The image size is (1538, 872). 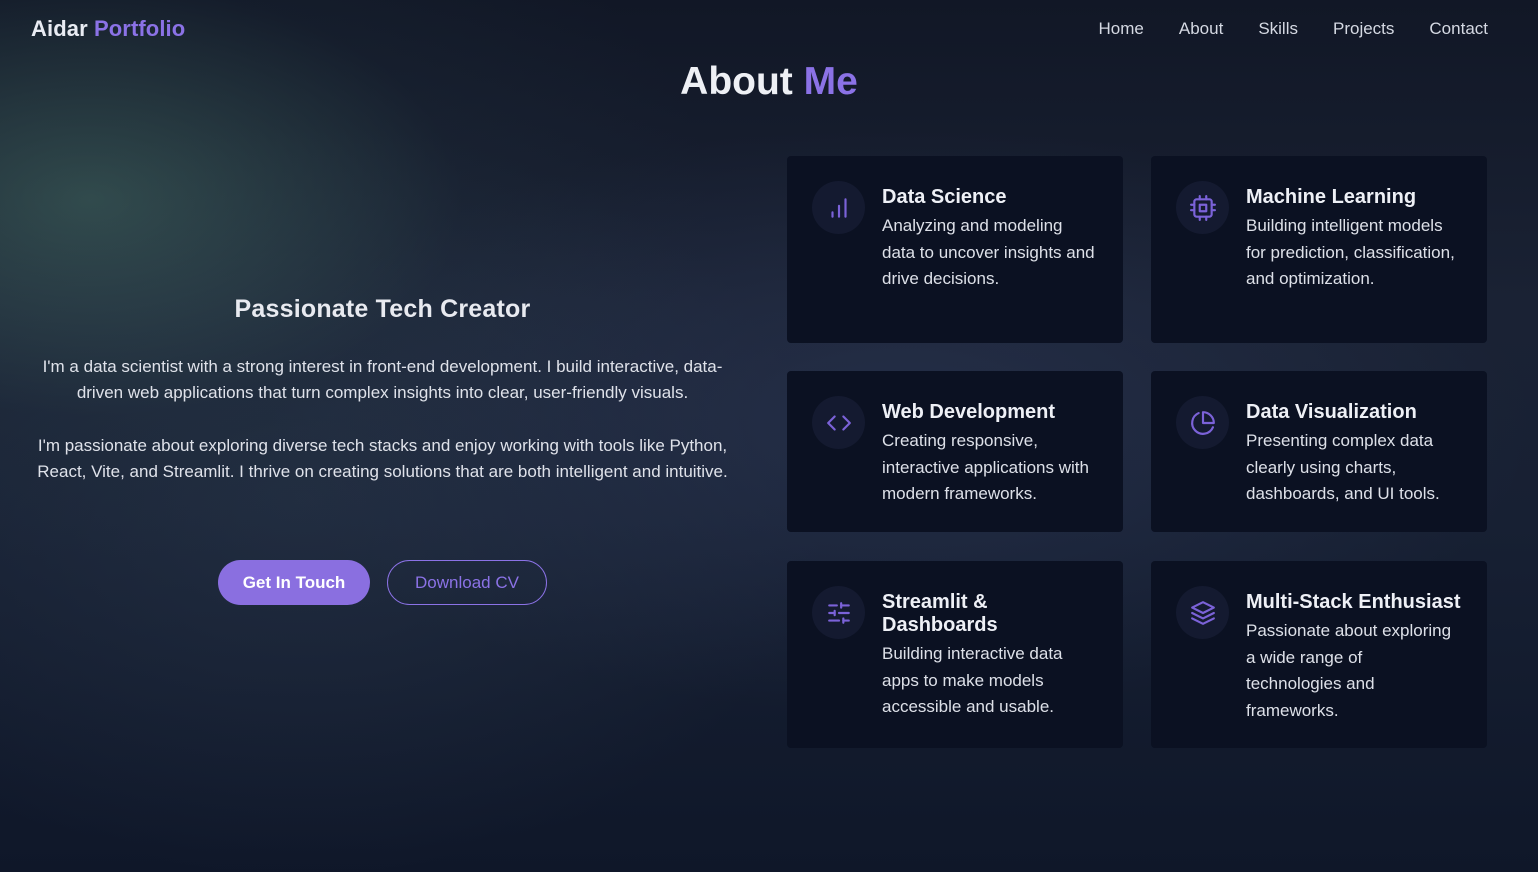 I want to click on bar-chart-icon, so click(x=838, y=207).